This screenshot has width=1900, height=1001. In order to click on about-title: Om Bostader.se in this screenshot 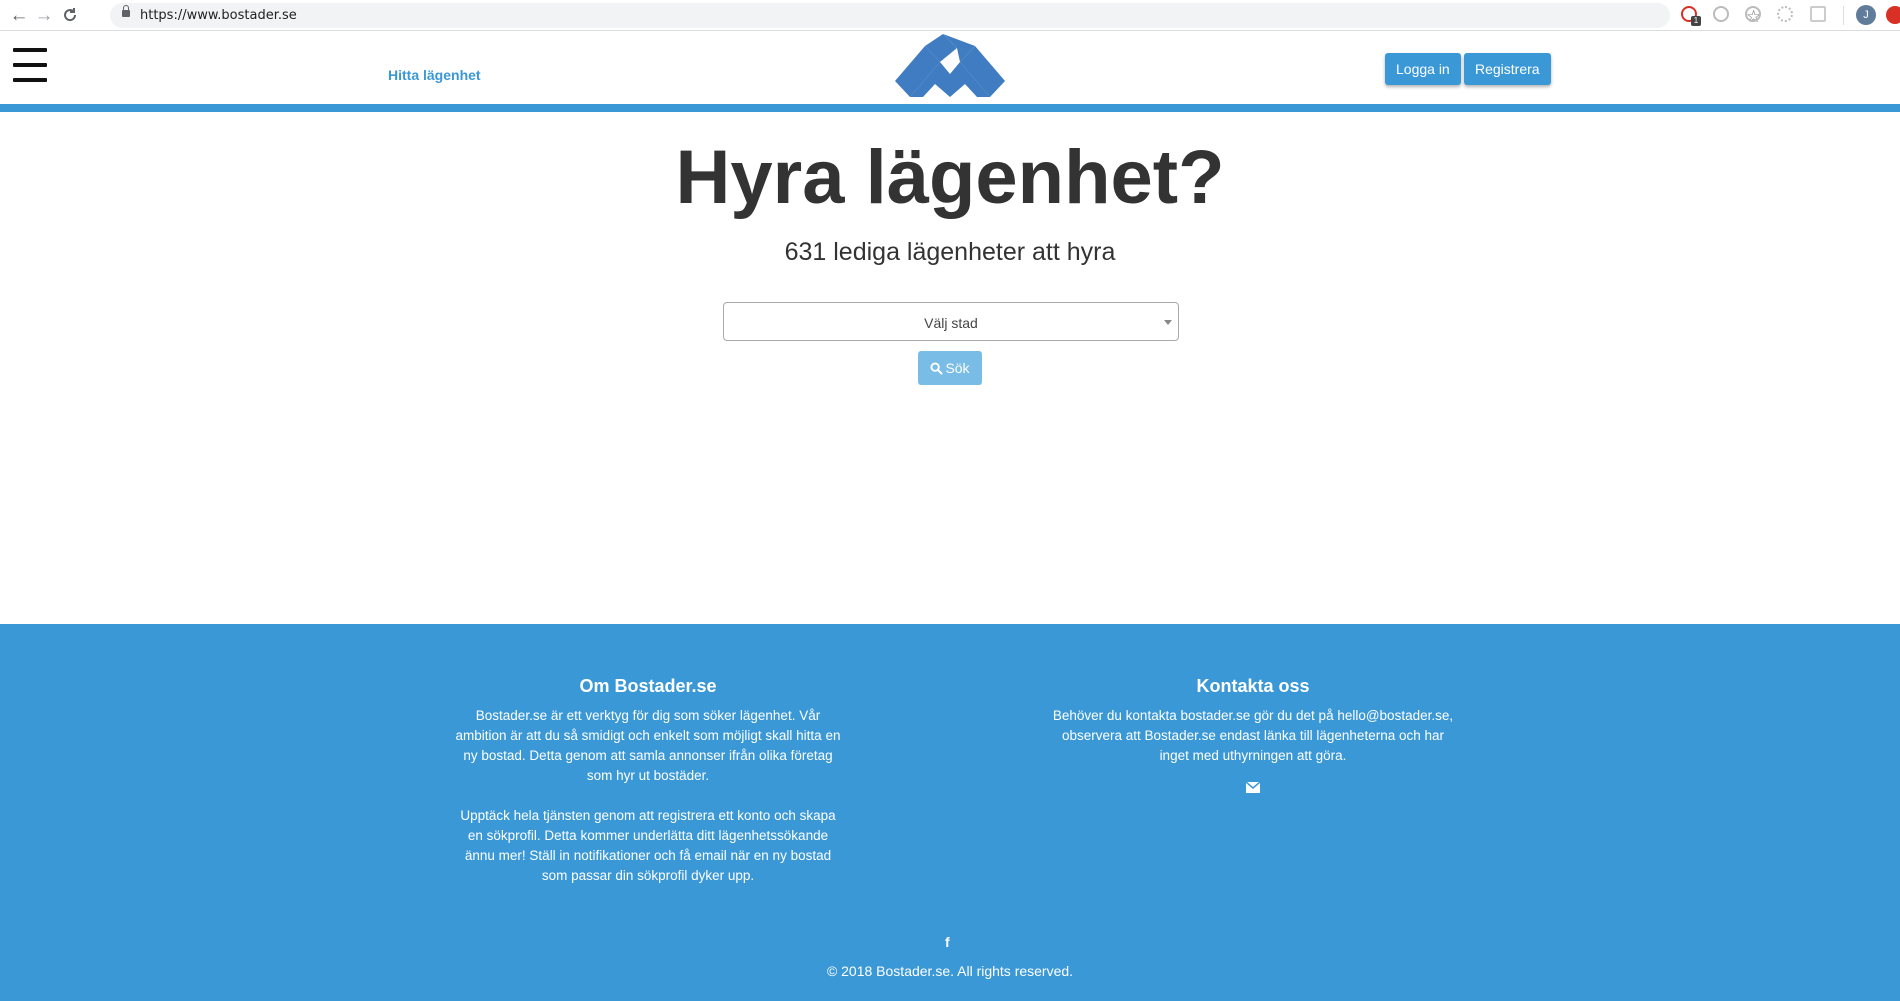, I will do `click(648, 686)`.